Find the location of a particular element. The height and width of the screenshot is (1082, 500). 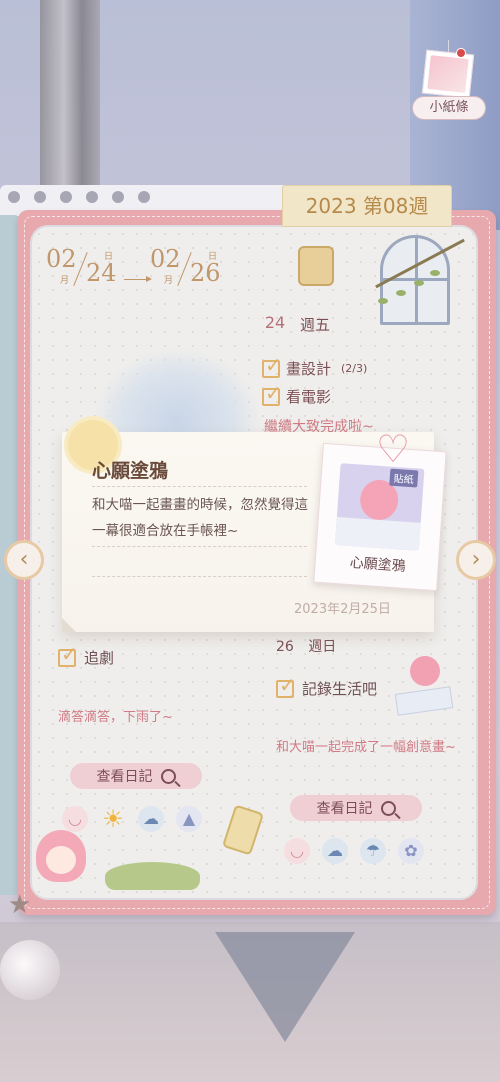

end-day: 26 is located at coordinates (205, 273).